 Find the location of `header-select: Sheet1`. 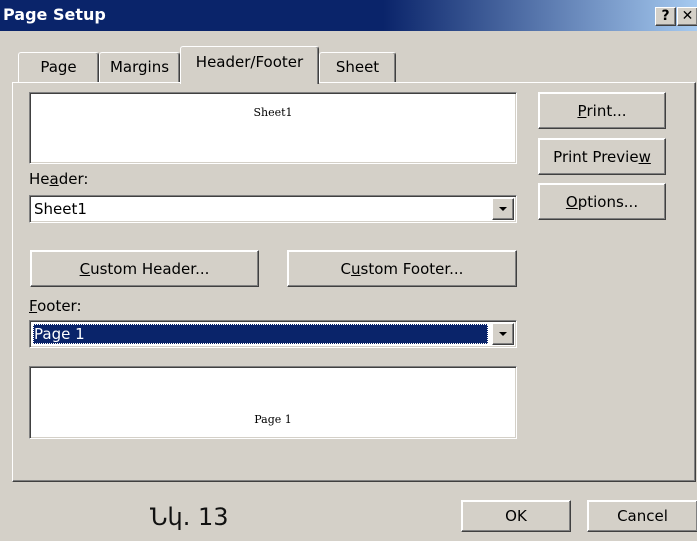

header-select: Sheet1 is located at coordinates (273, 209).